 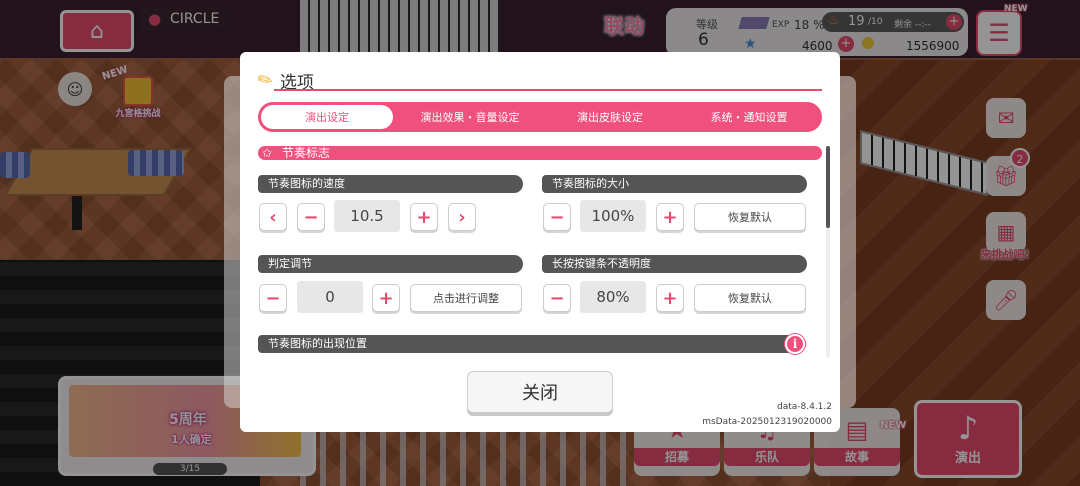 I want to click on scrollbar, so click(x=828, y=252).